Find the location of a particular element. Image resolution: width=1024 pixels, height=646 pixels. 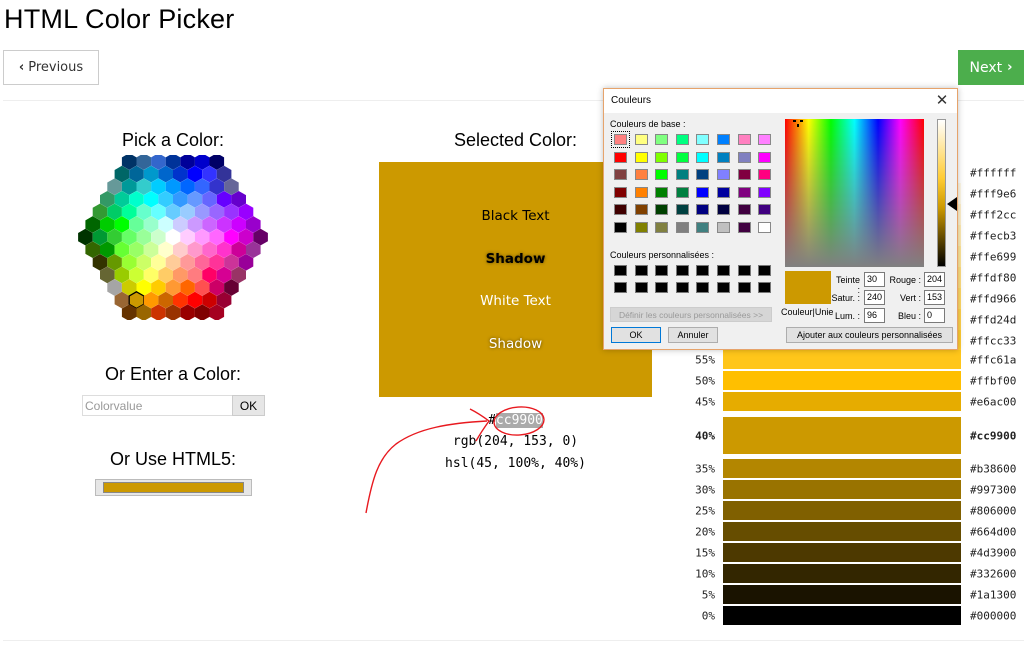

close-icon: ✕ is located at coordinates (942, 100).